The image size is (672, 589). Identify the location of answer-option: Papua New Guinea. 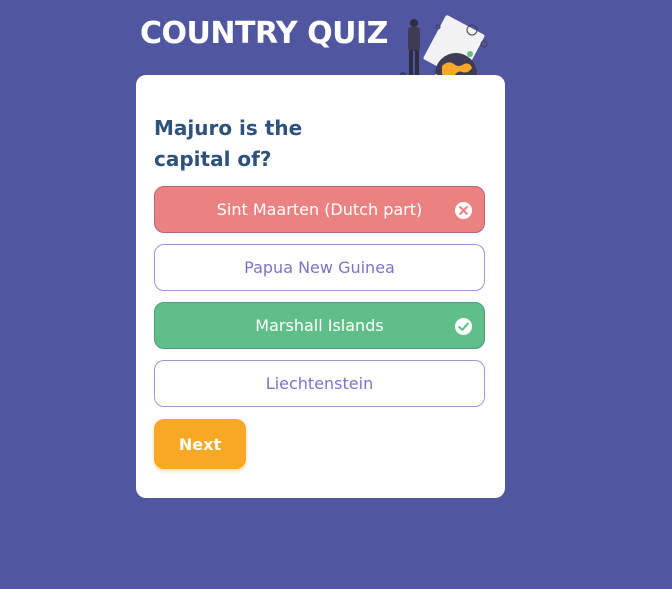
(319, 267).